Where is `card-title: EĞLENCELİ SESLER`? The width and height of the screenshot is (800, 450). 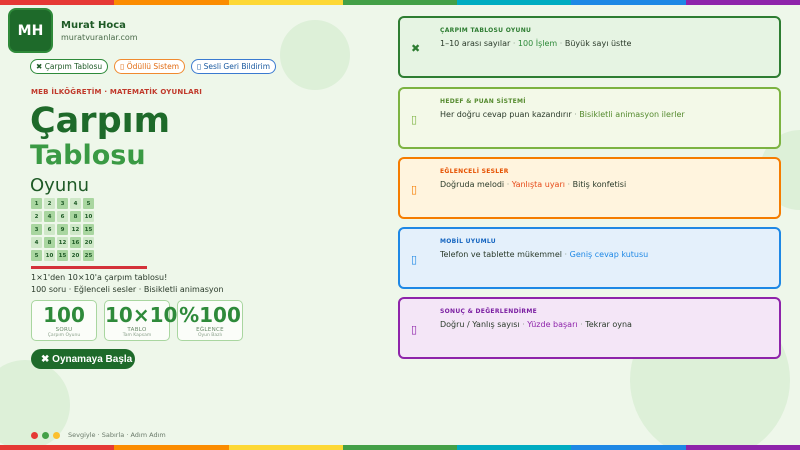
card-title: EĞLENCELİ SESLER is located at coordinates (474, 171).